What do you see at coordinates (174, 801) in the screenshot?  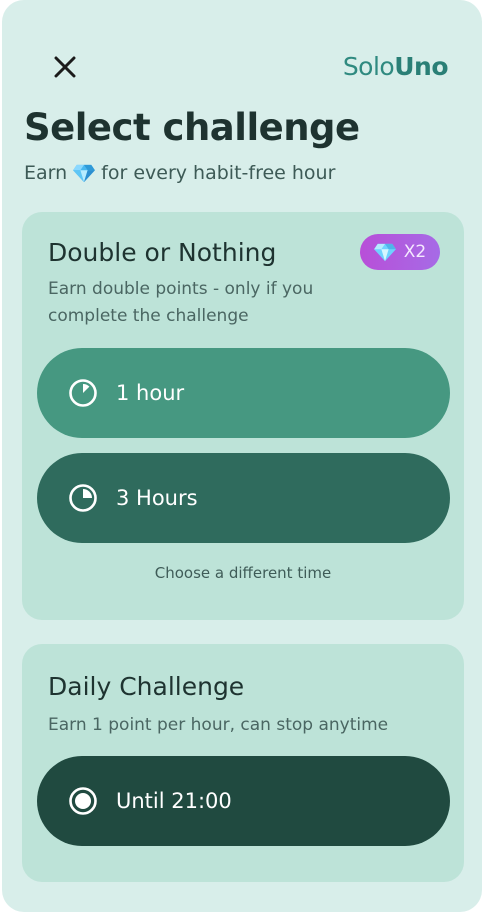 I see `option-label: Until 21:00` at bounding box center [174, 801].